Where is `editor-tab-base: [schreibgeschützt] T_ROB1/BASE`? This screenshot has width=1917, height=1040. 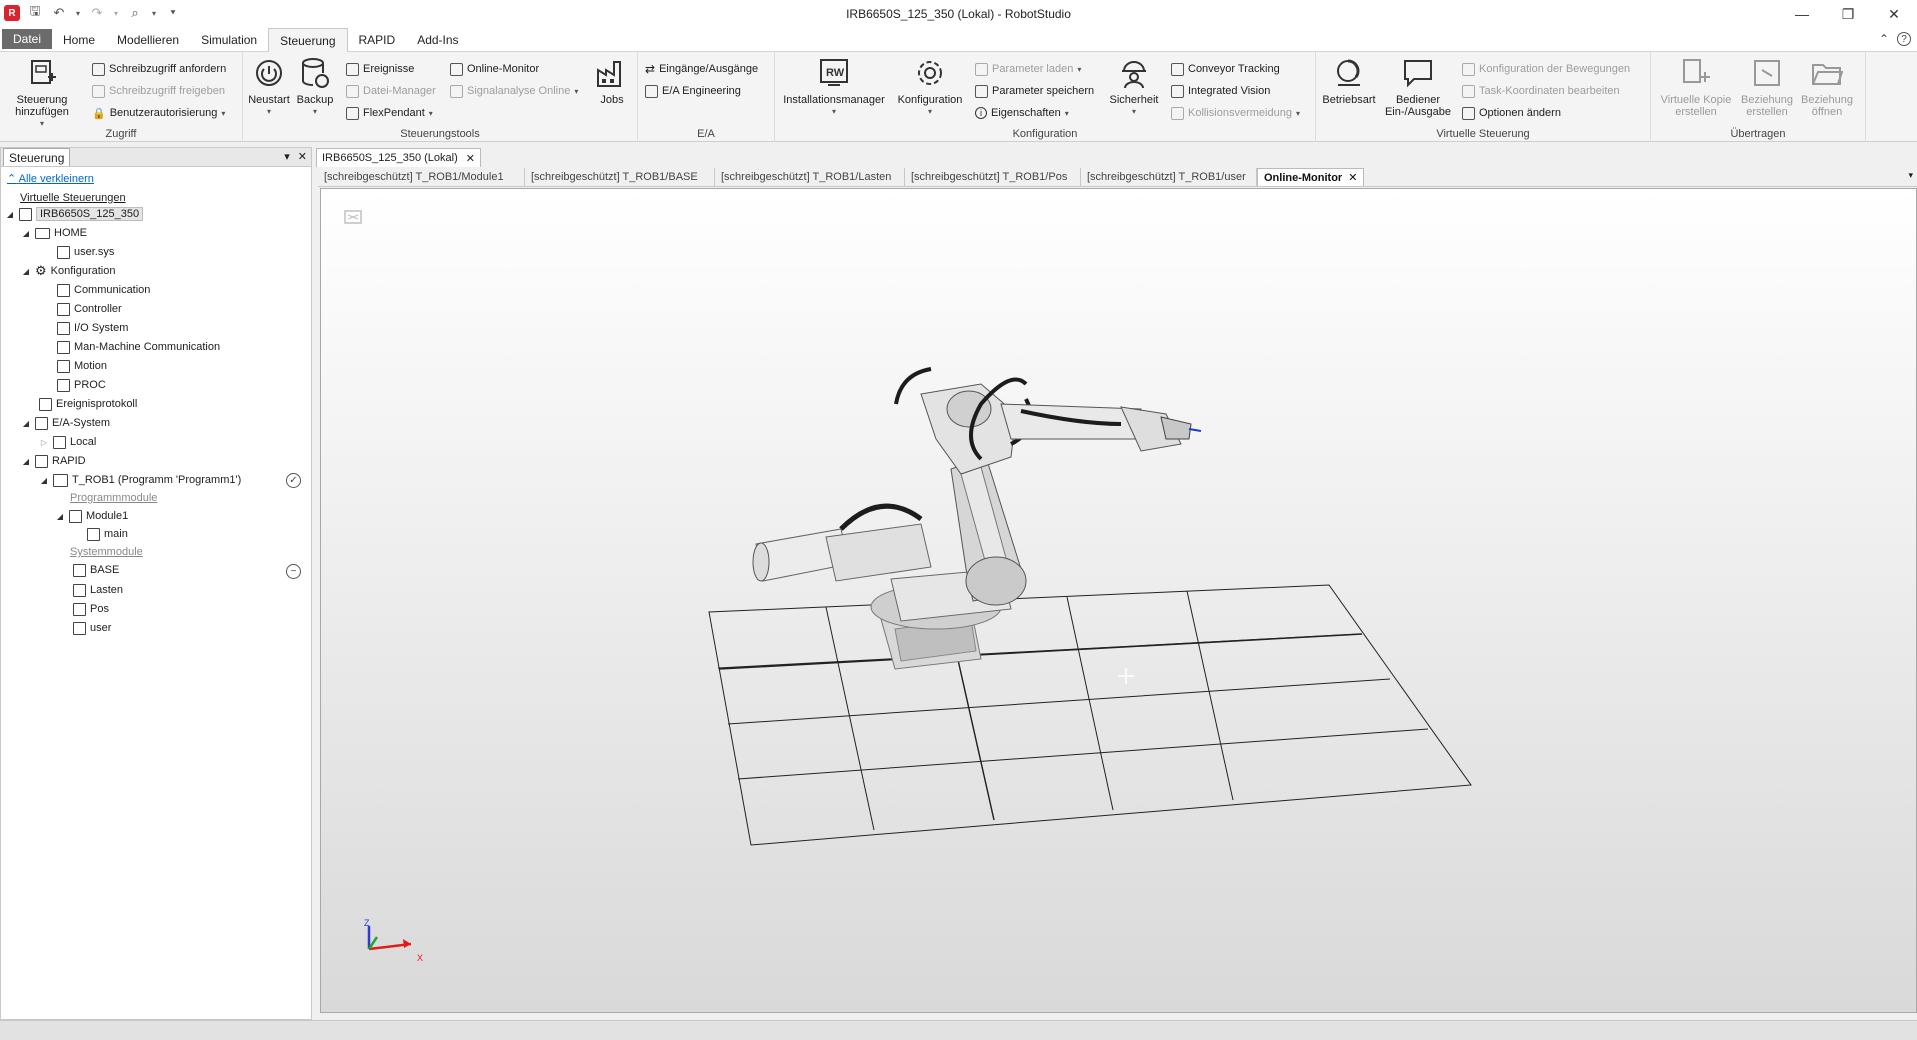
editor-tab-base: [schreibgeschützt] T_ROB1/BASE is located at coordinates (620, 177).